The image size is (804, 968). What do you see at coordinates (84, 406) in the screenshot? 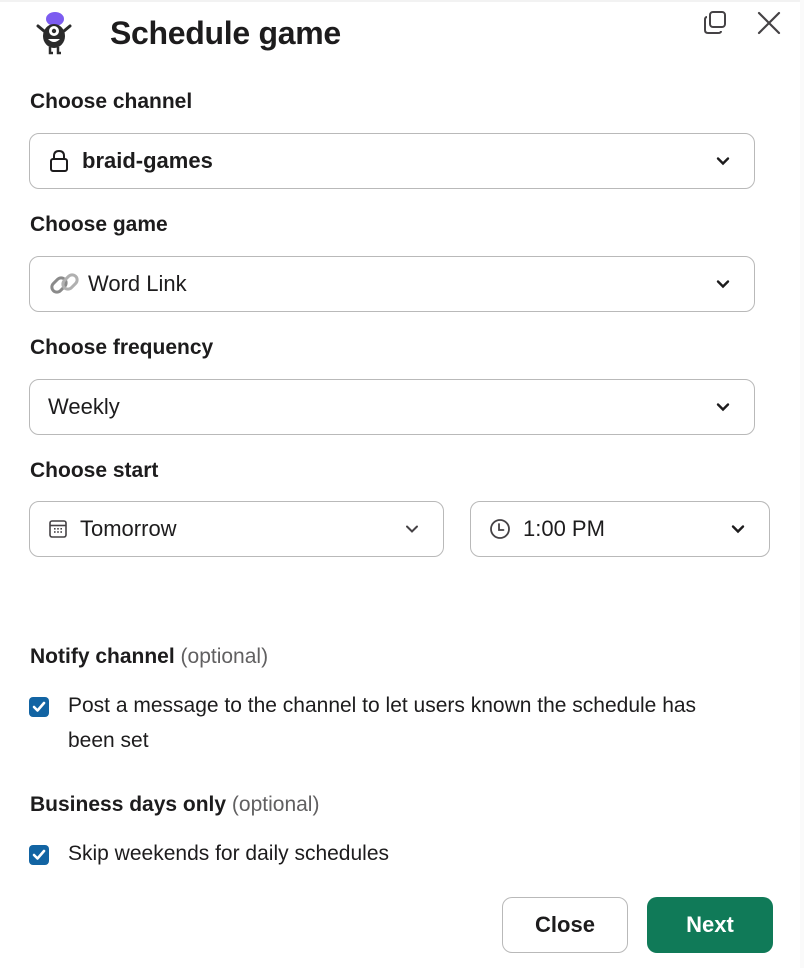
I see `frequency-value: Weekly` at bounding box center [84, 406].